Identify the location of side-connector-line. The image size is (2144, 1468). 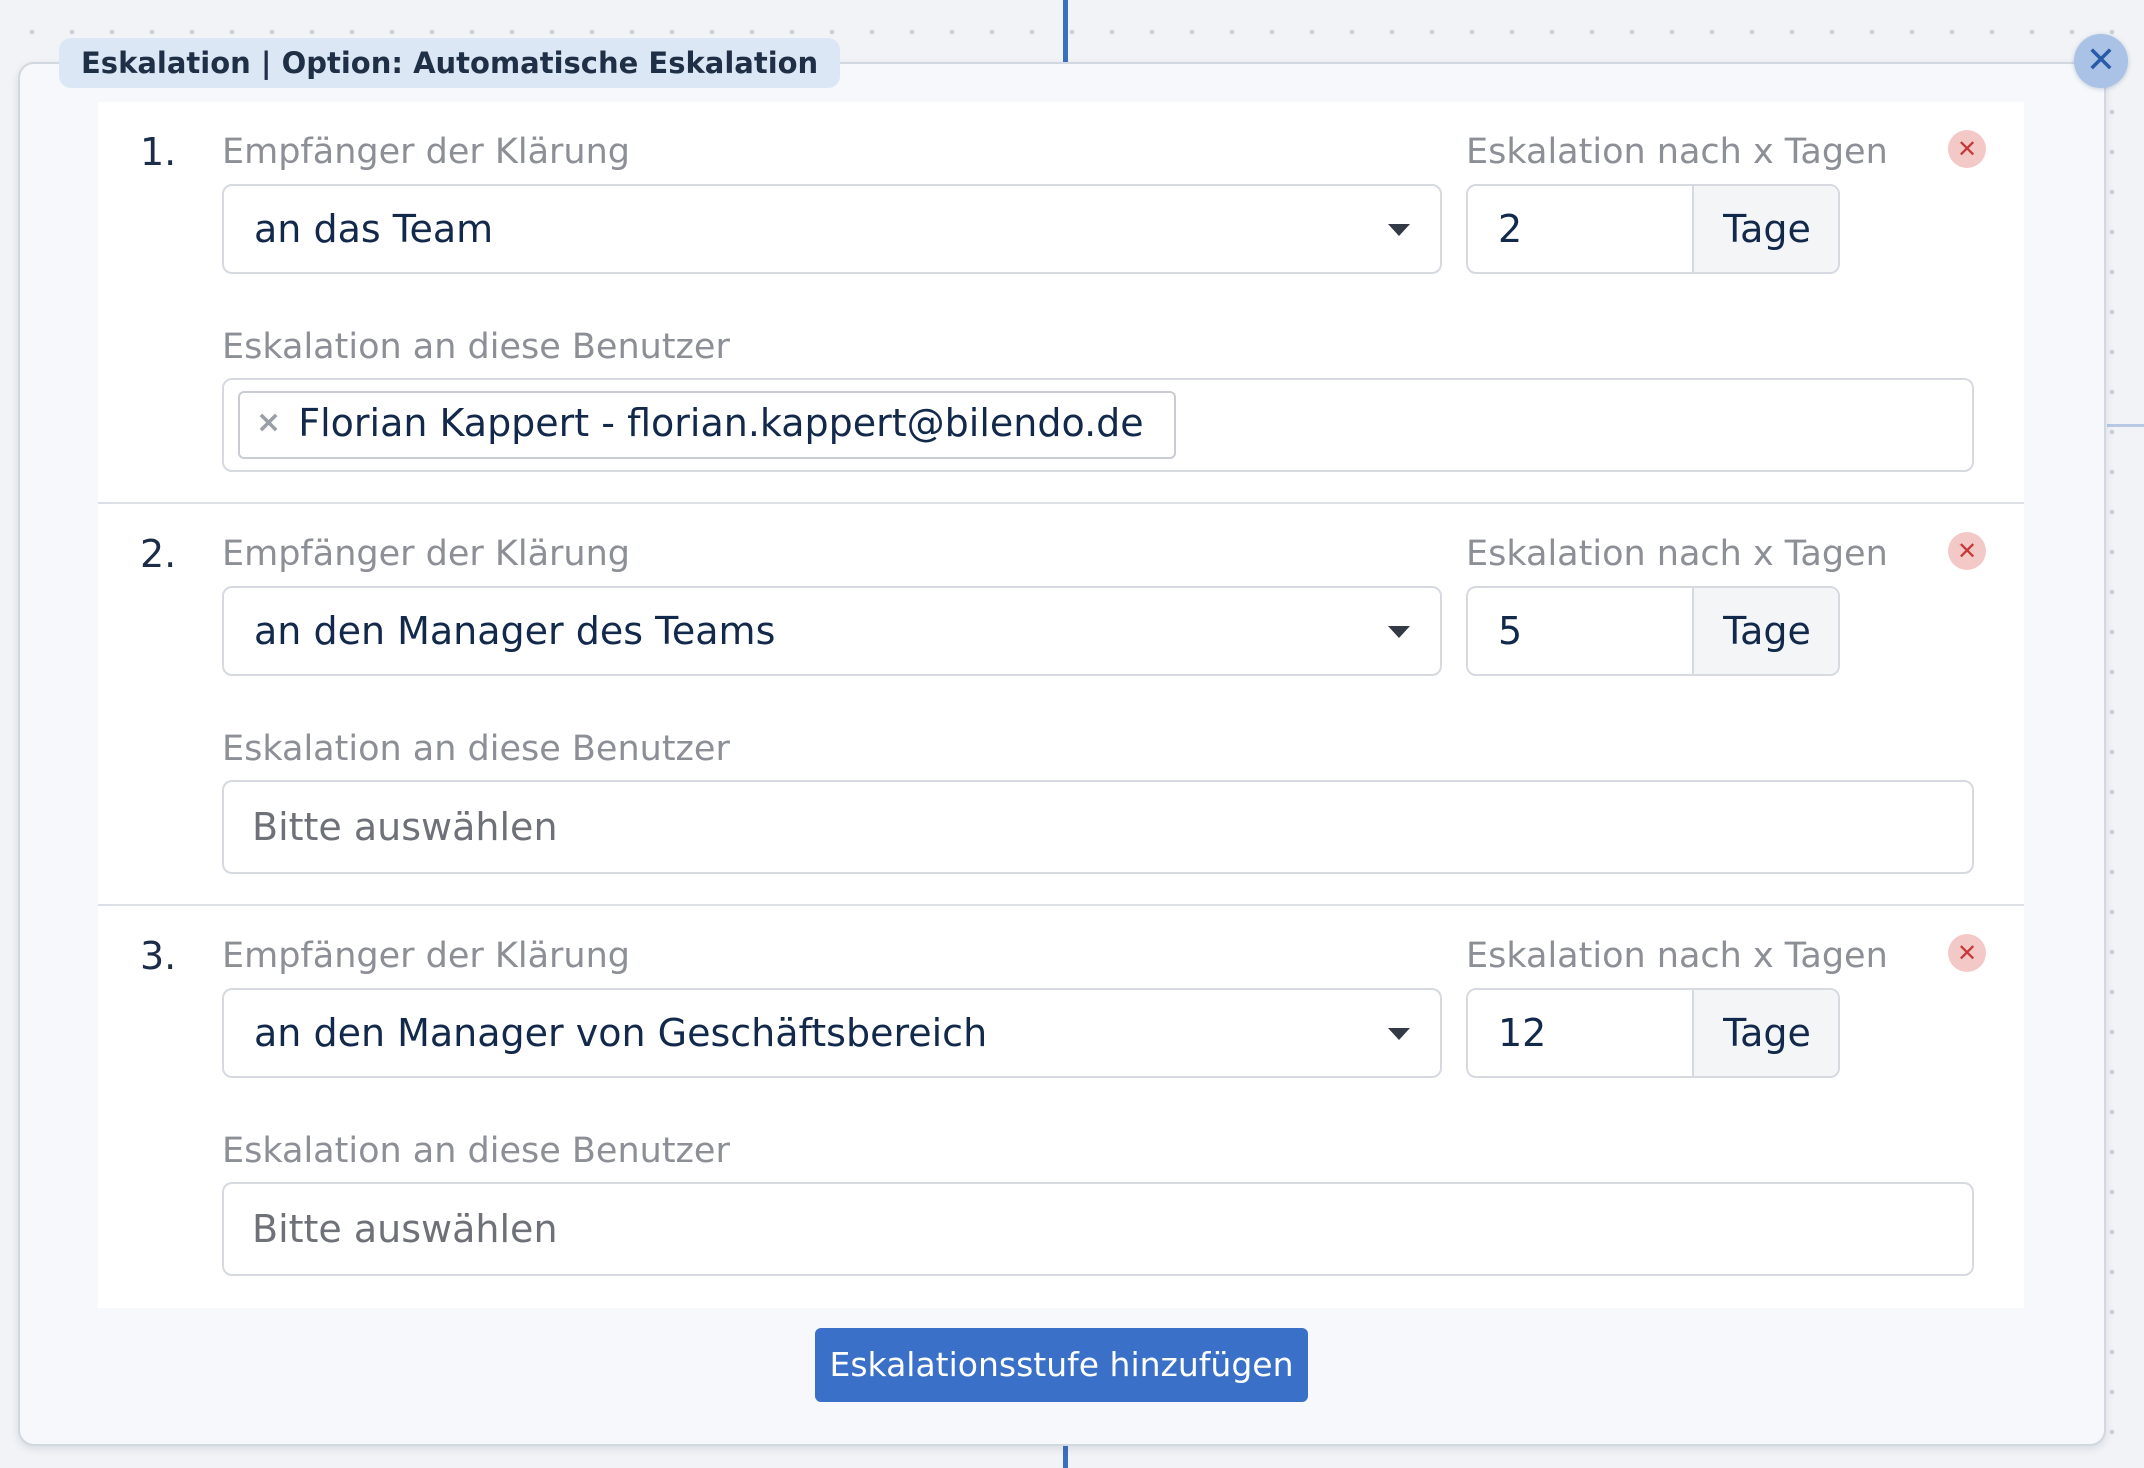
(2125, 425).